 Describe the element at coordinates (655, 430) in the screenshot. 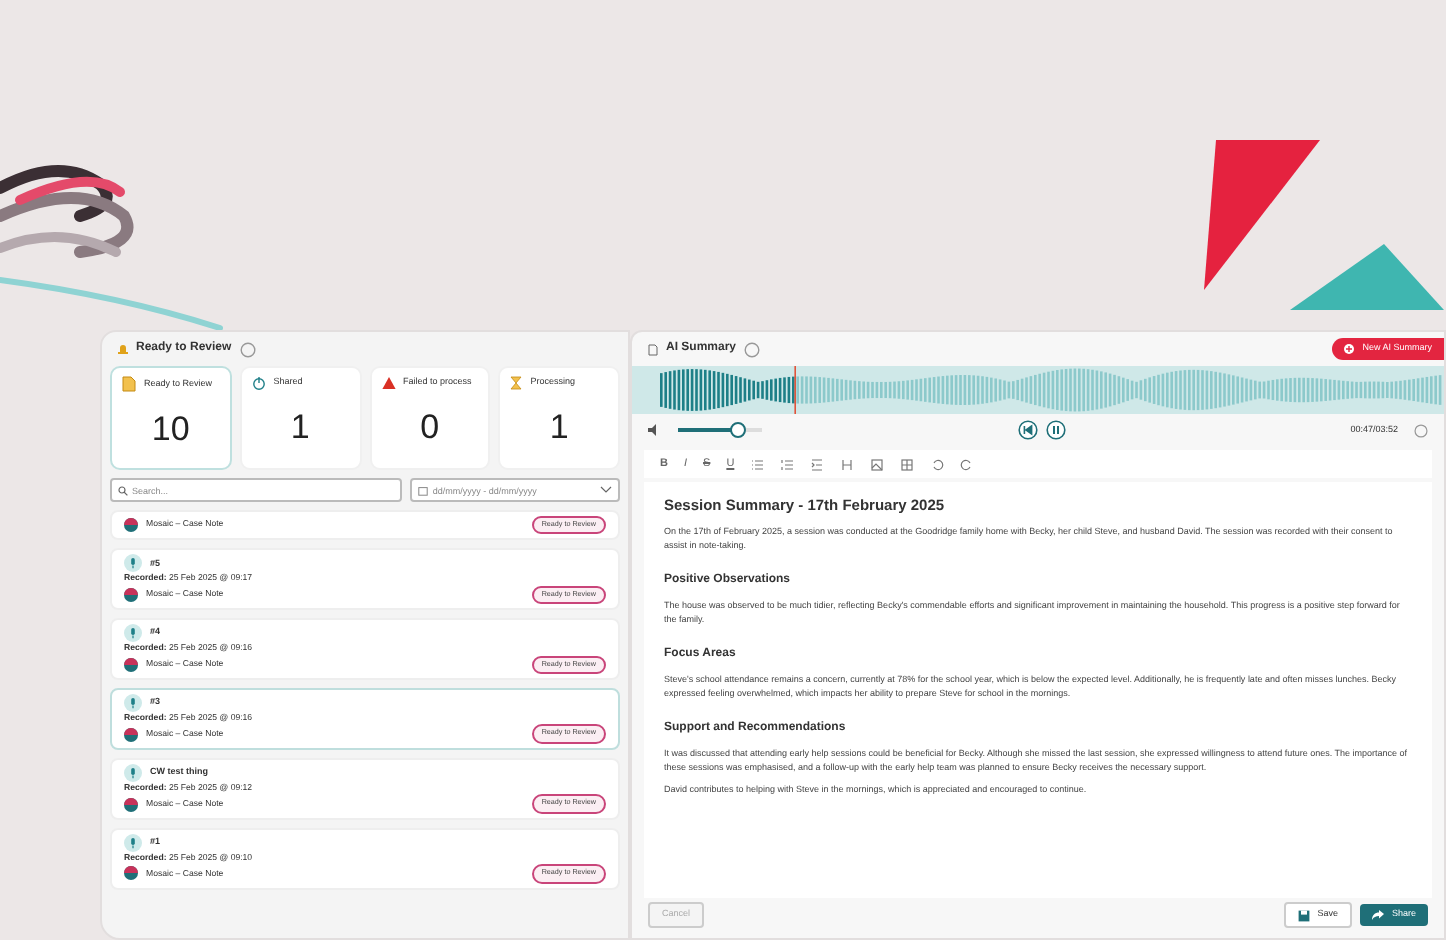

I see `speaker-icon` at that location.